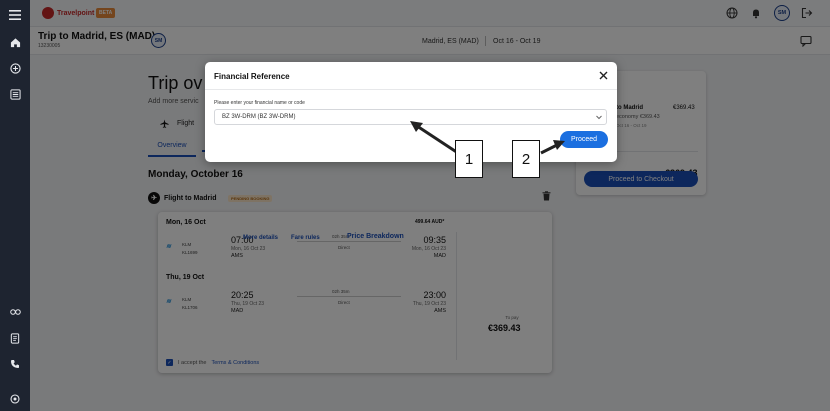  What do you see at coordinates (15, 205) in the screenshot?
I see `left-nav-rail` at bounding box center [15, 205].